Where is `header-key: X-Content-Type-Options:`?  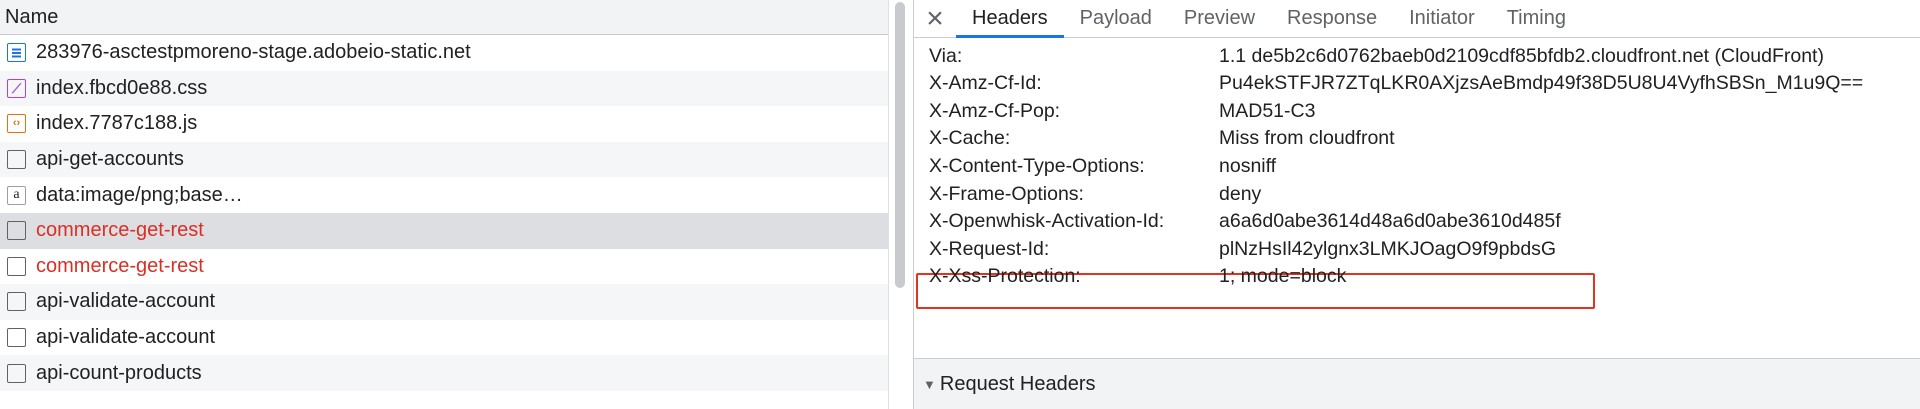 header-key: X-Content-Type-Options: is located at coordinates (1037, 165).